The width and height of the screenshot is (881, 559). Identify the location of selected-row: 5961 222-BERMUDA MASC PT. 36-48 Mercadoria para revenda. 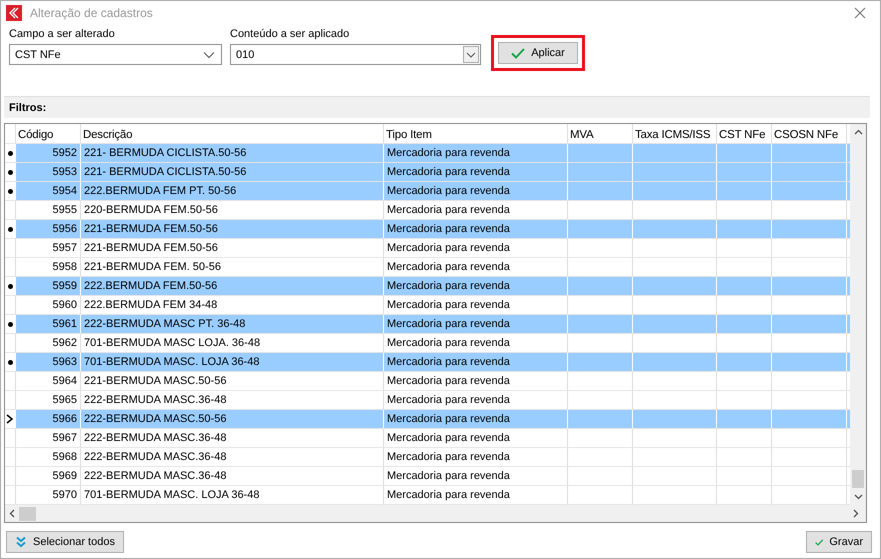
(427, 324).